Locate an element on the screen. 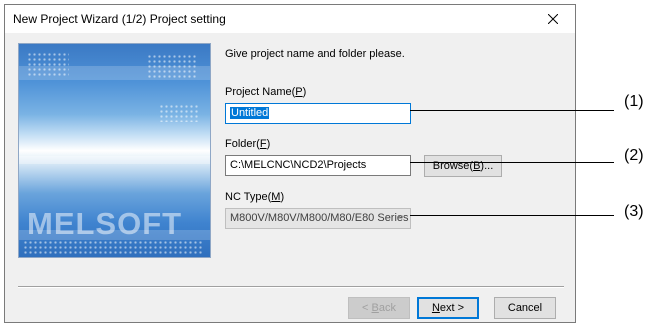 Image resolution: width=664 pixels, height=327 pixels. folder-input: C:\MELCNC\NCD2\Projects is located at coordinates (318, 165).